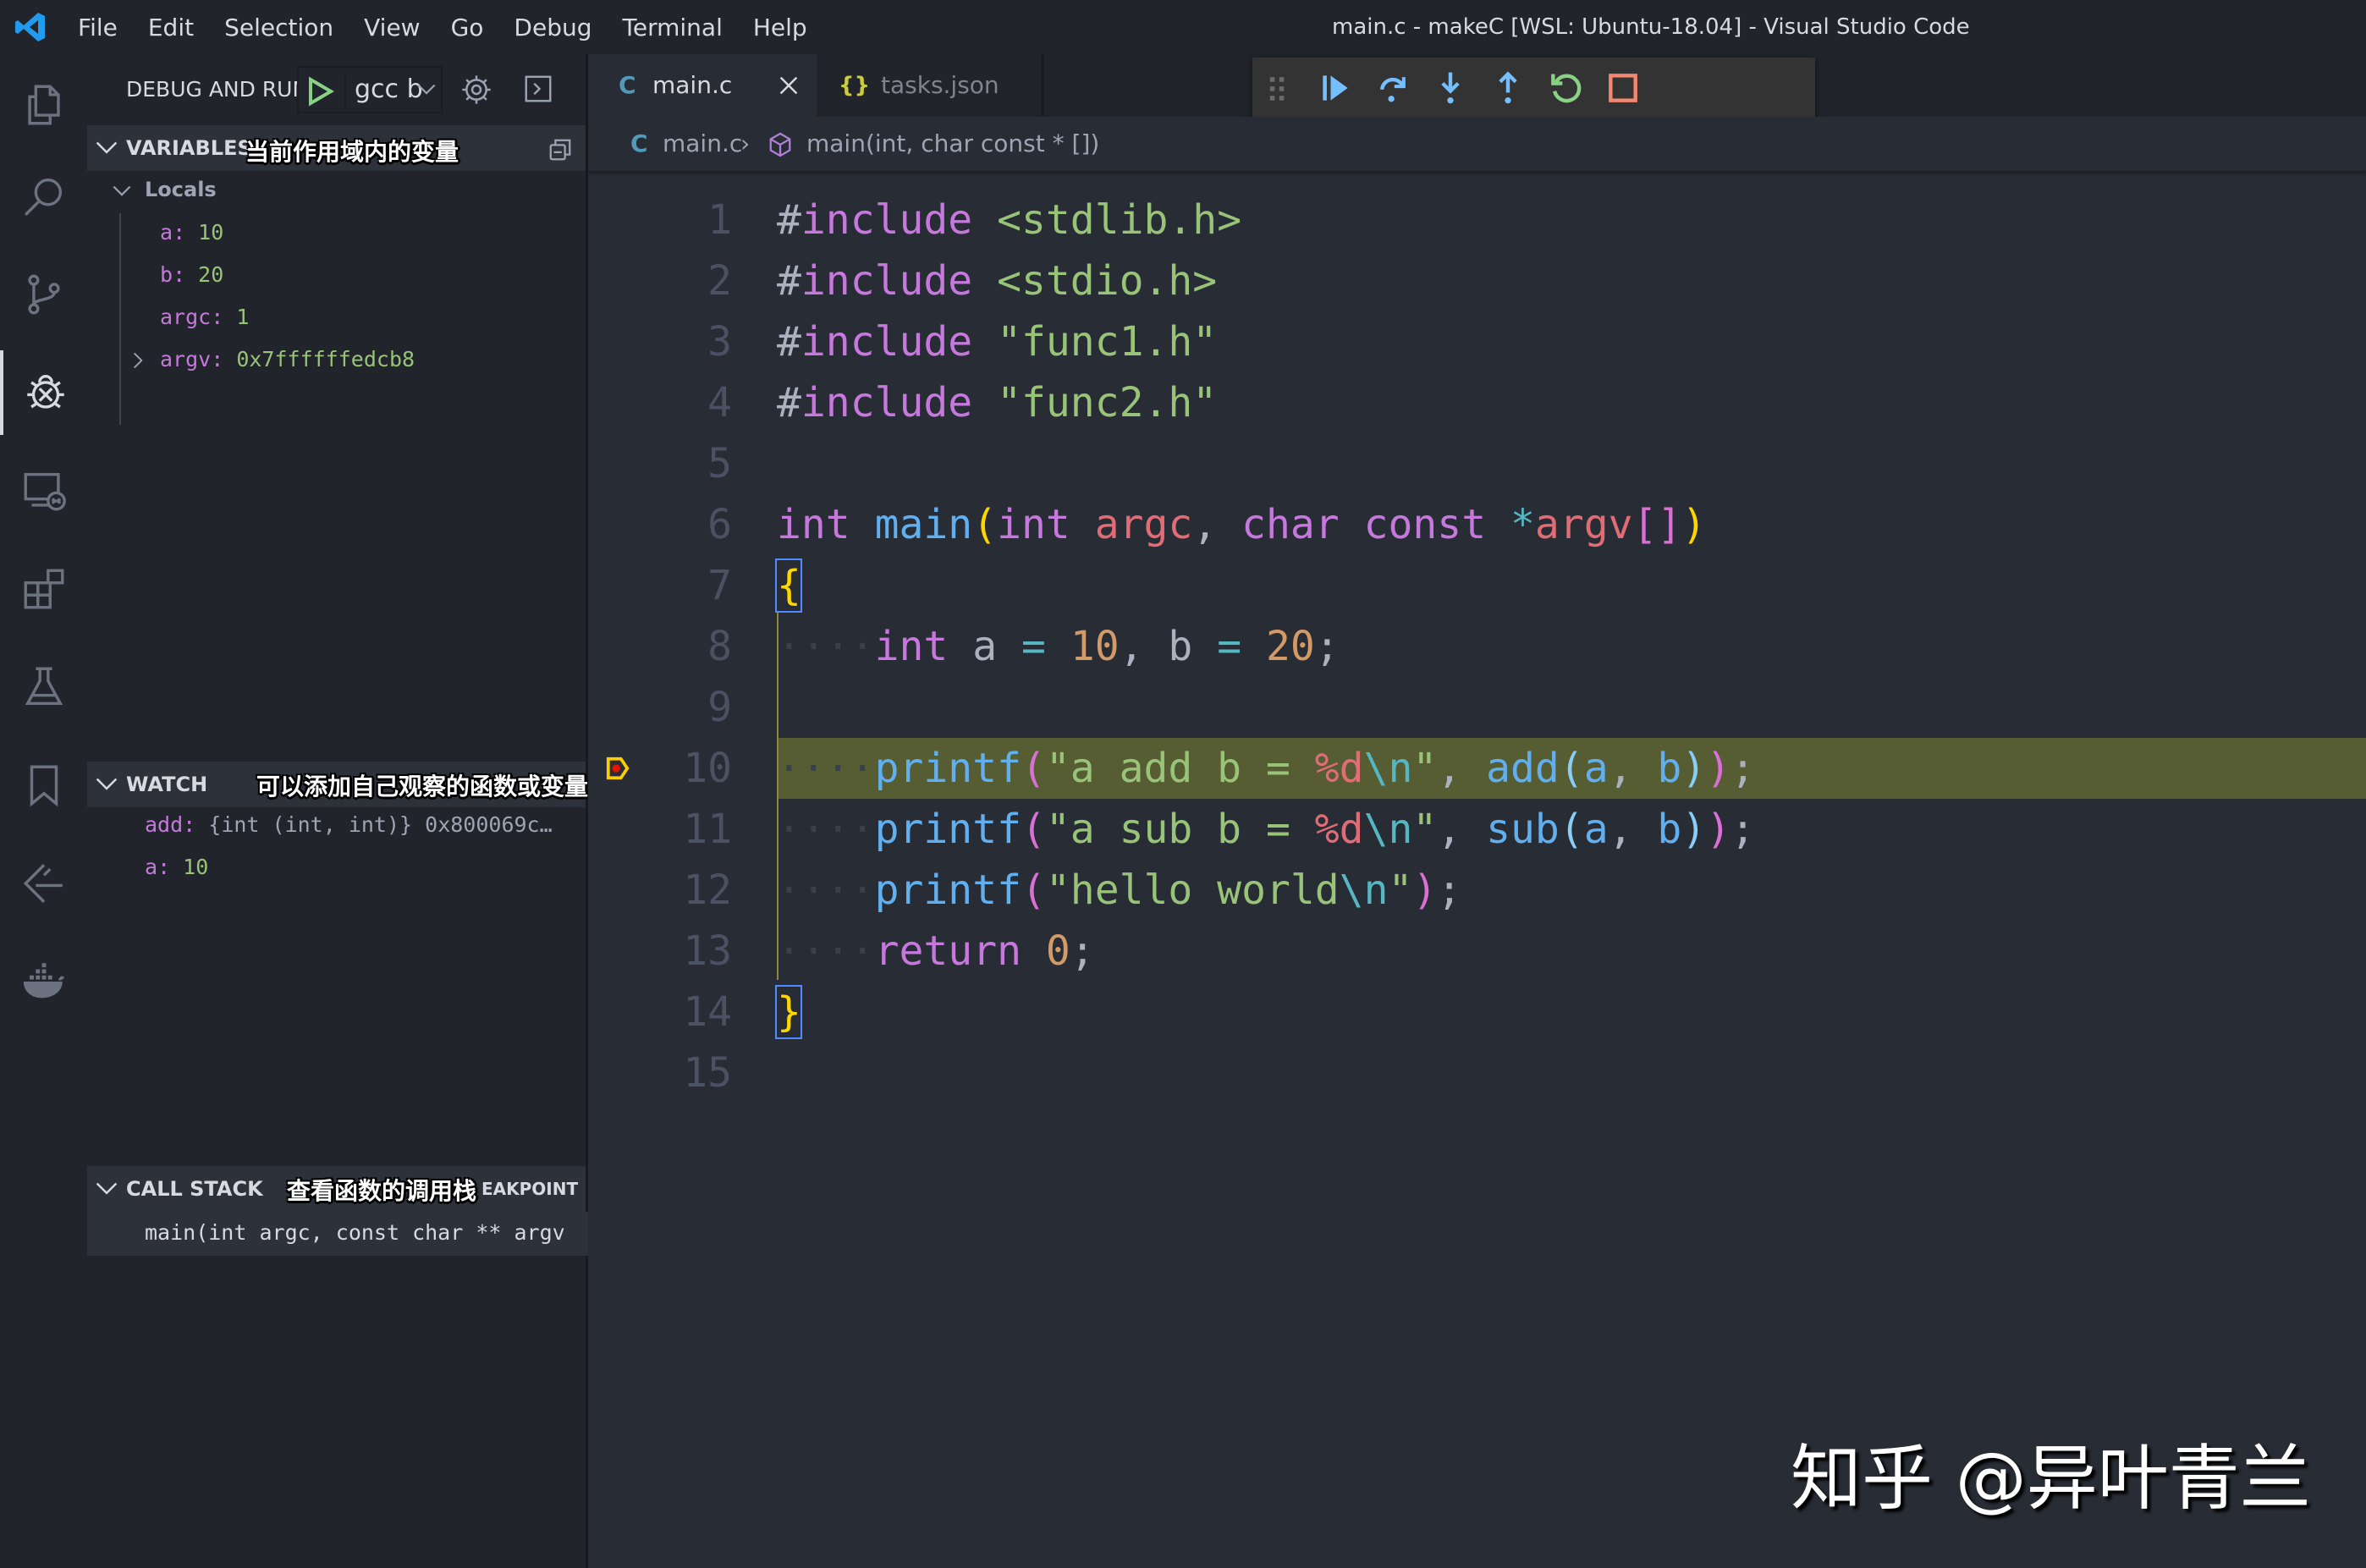 The width and height of the screenshot is (2366, 1568). I want to click on line-number: 11, so click(660, 829).